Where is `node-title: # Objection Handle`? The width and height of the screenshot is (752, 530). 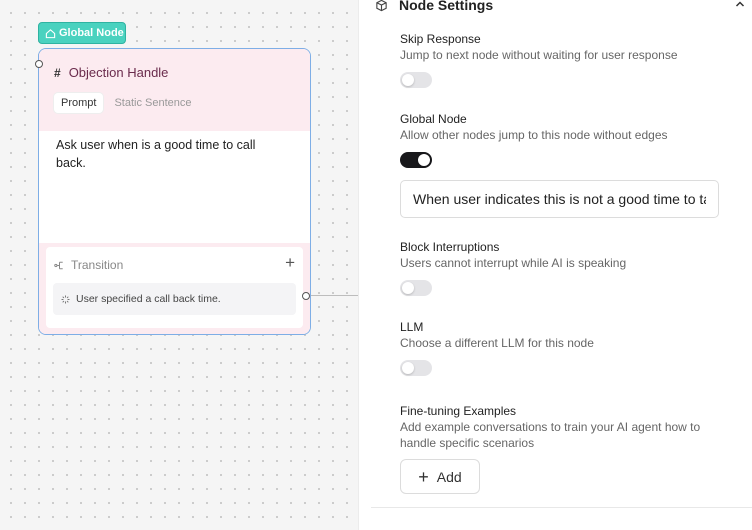
node-title: # Objection Handle is located at coordinates (111, 72).